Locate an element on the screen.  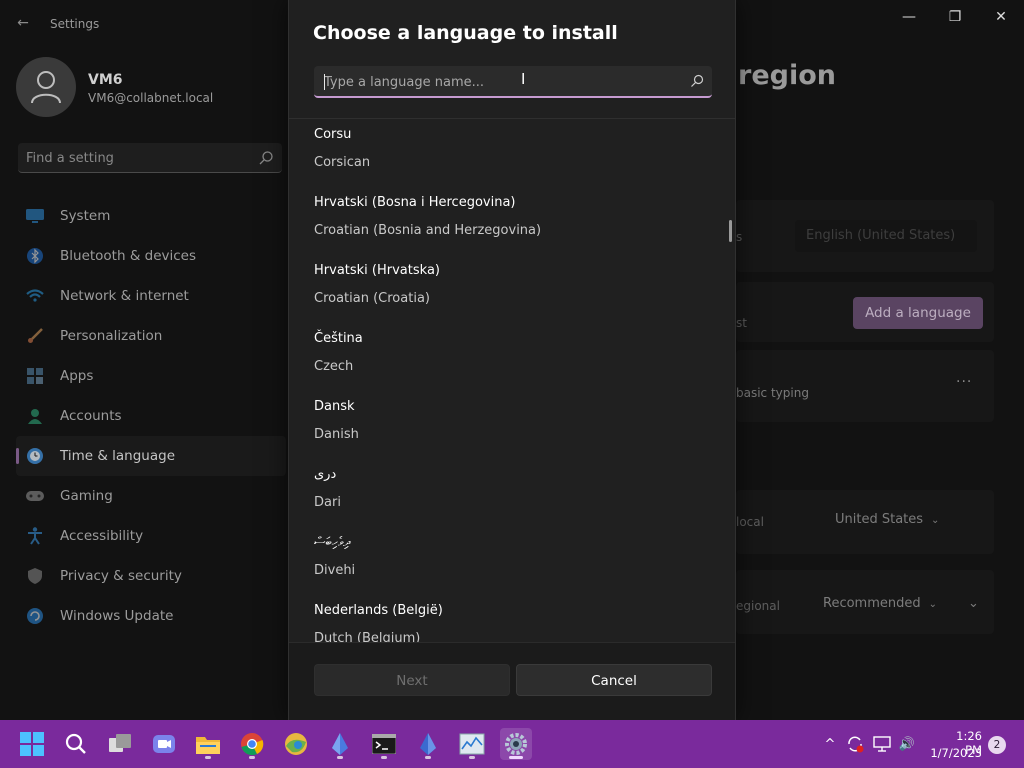
sidebar-item-time-language: Time & language is located at coordinates (151, 456).